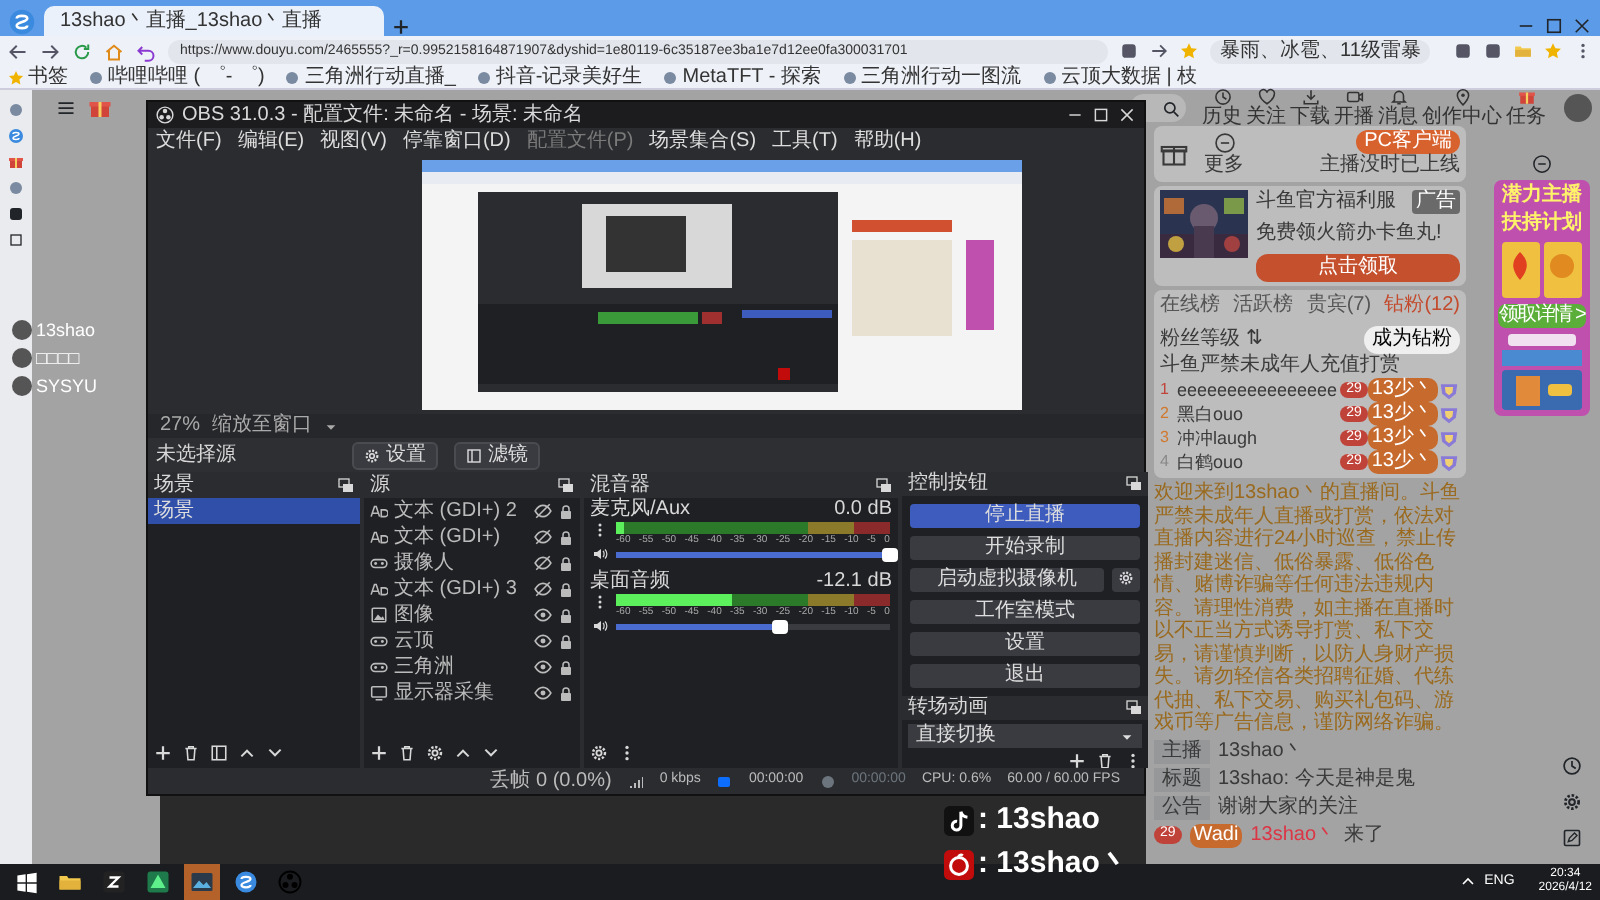  I want to click on bookmark-link: 三角洲行动一图流, so click(941, 77).